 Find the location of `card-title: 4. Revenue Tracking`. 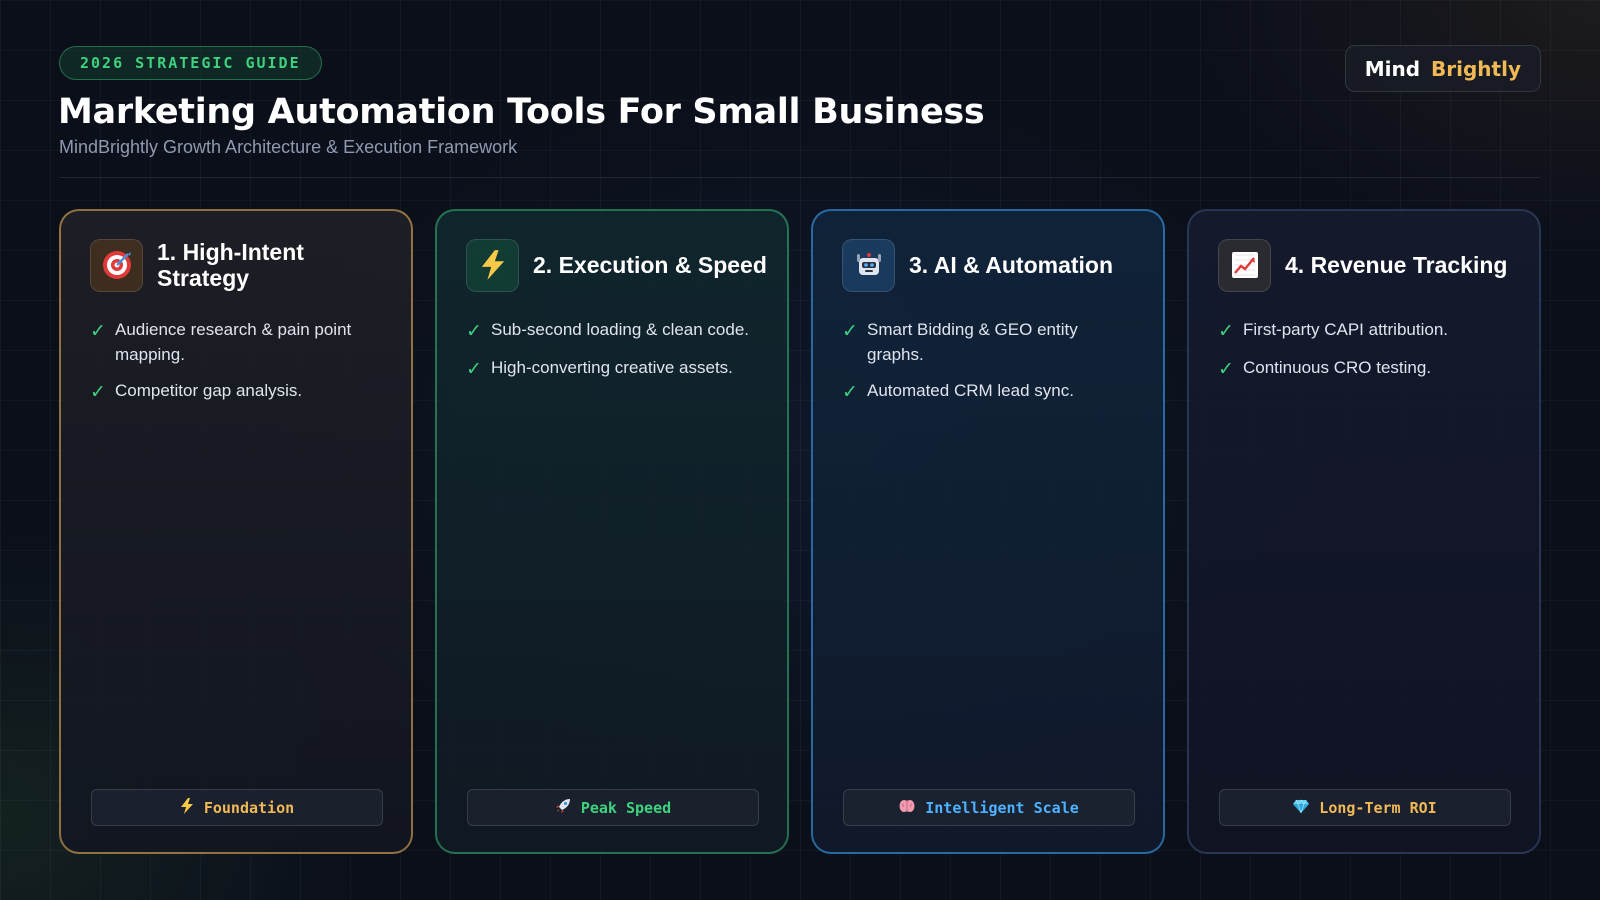

card-title: 4. Revenue Tracking is located at coordinates (1396, 265).